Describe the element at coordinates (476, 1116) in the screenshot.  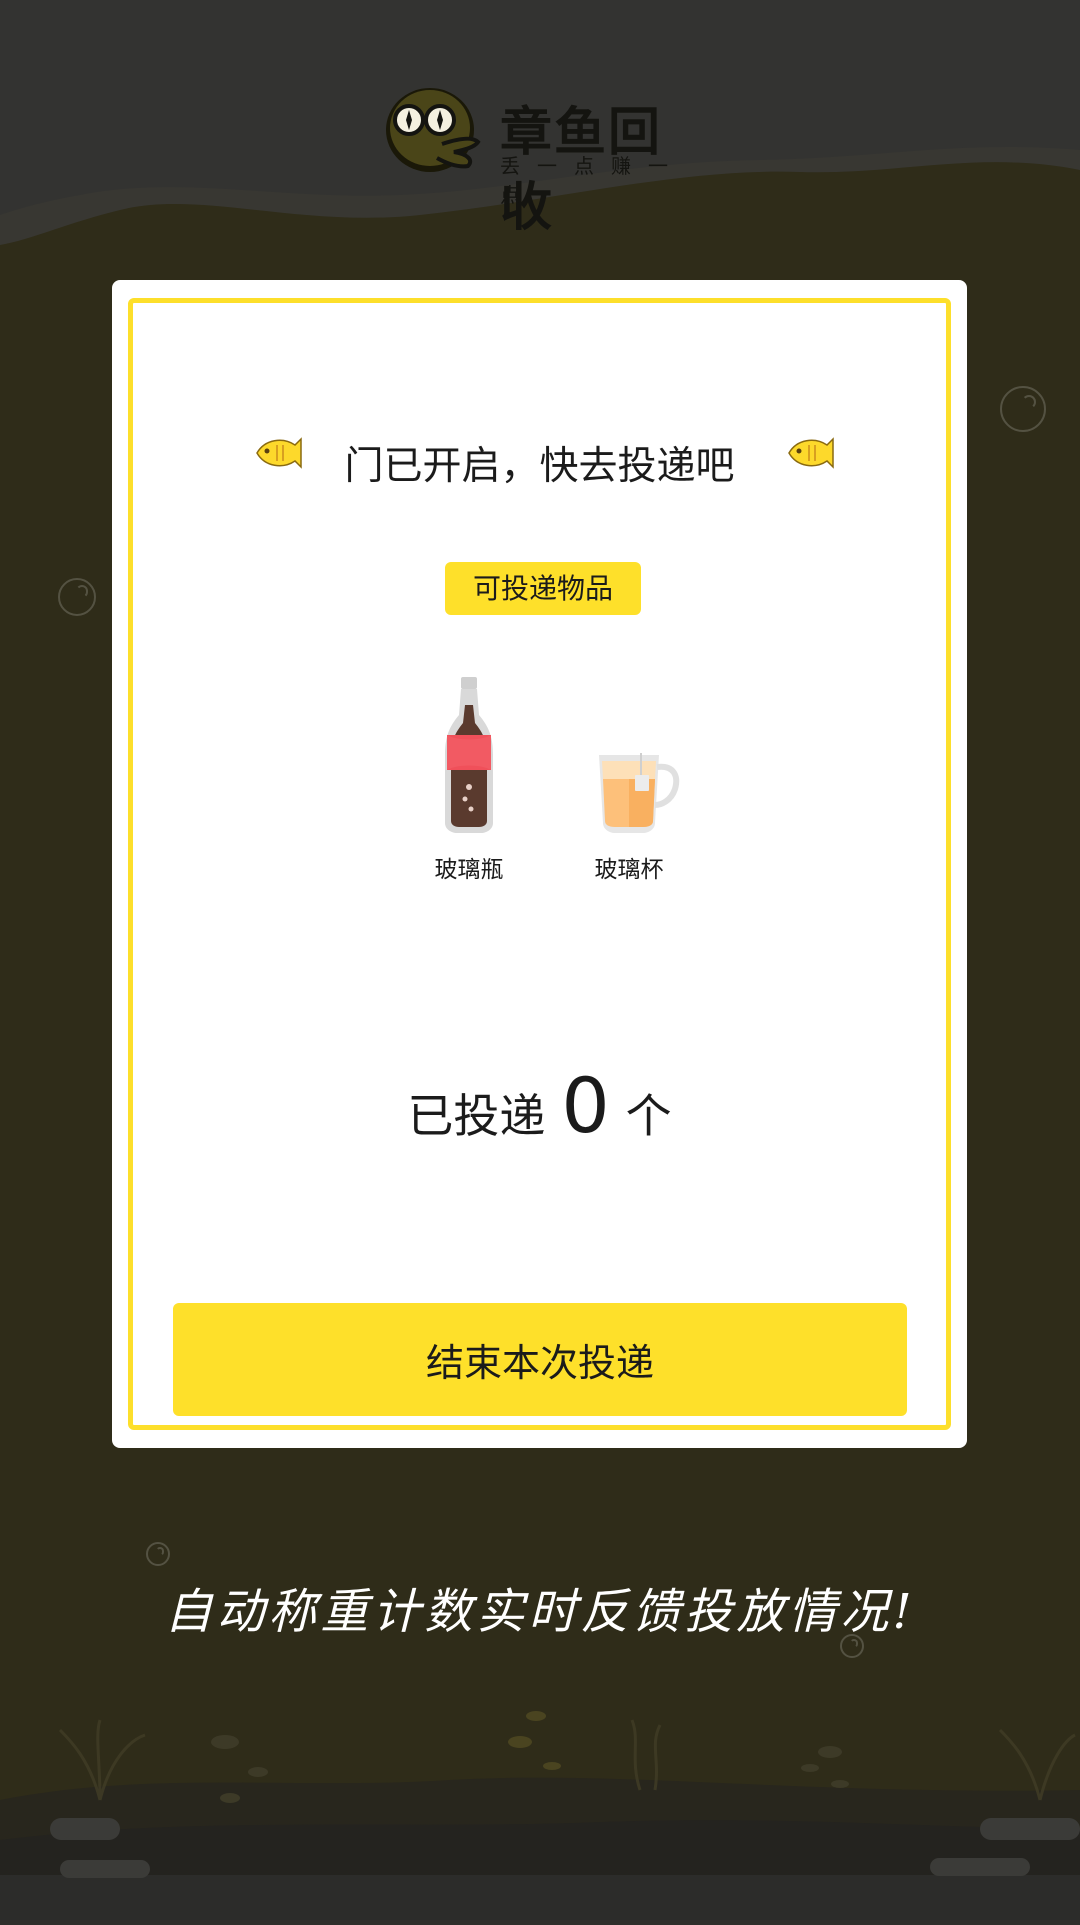
I see `delivered-count-label: 已投递` at that location.